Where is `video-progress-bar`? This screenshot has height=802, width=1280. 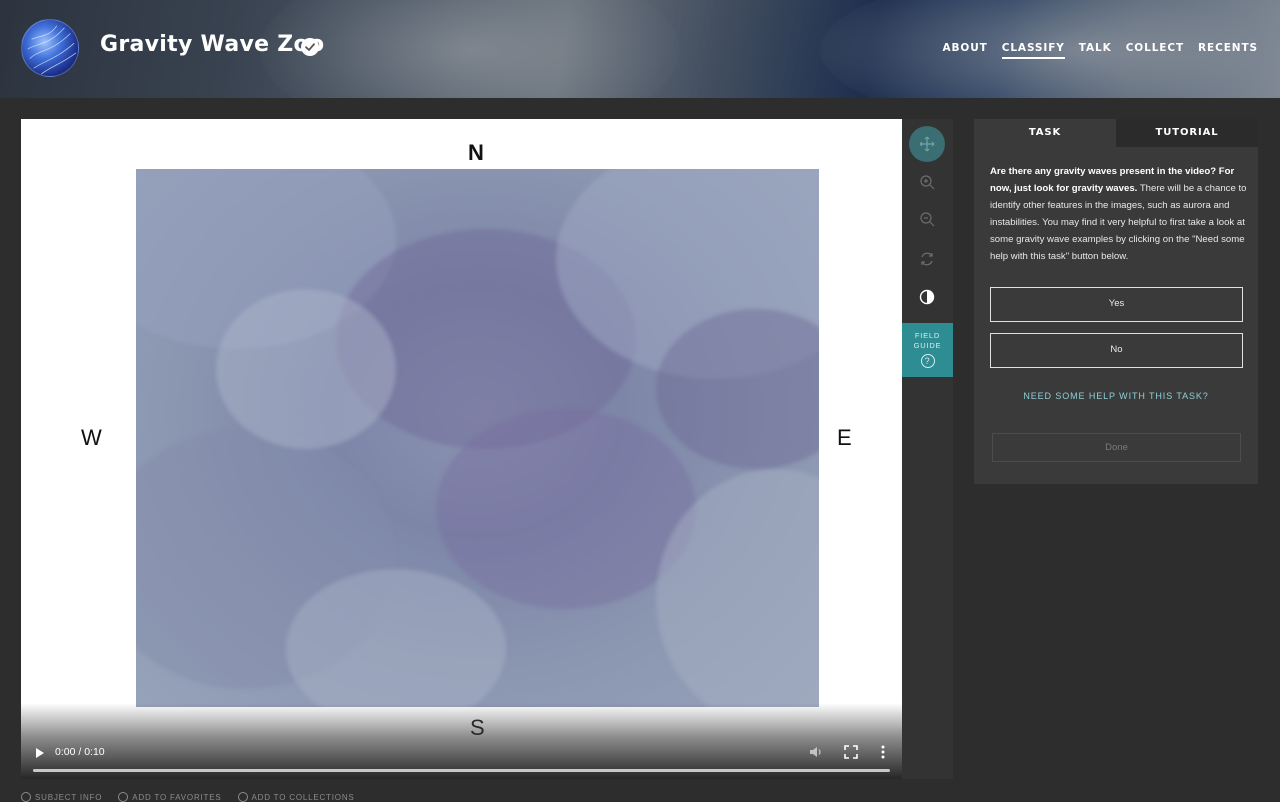 video-progress-bar is located at coordinates (461, 770).